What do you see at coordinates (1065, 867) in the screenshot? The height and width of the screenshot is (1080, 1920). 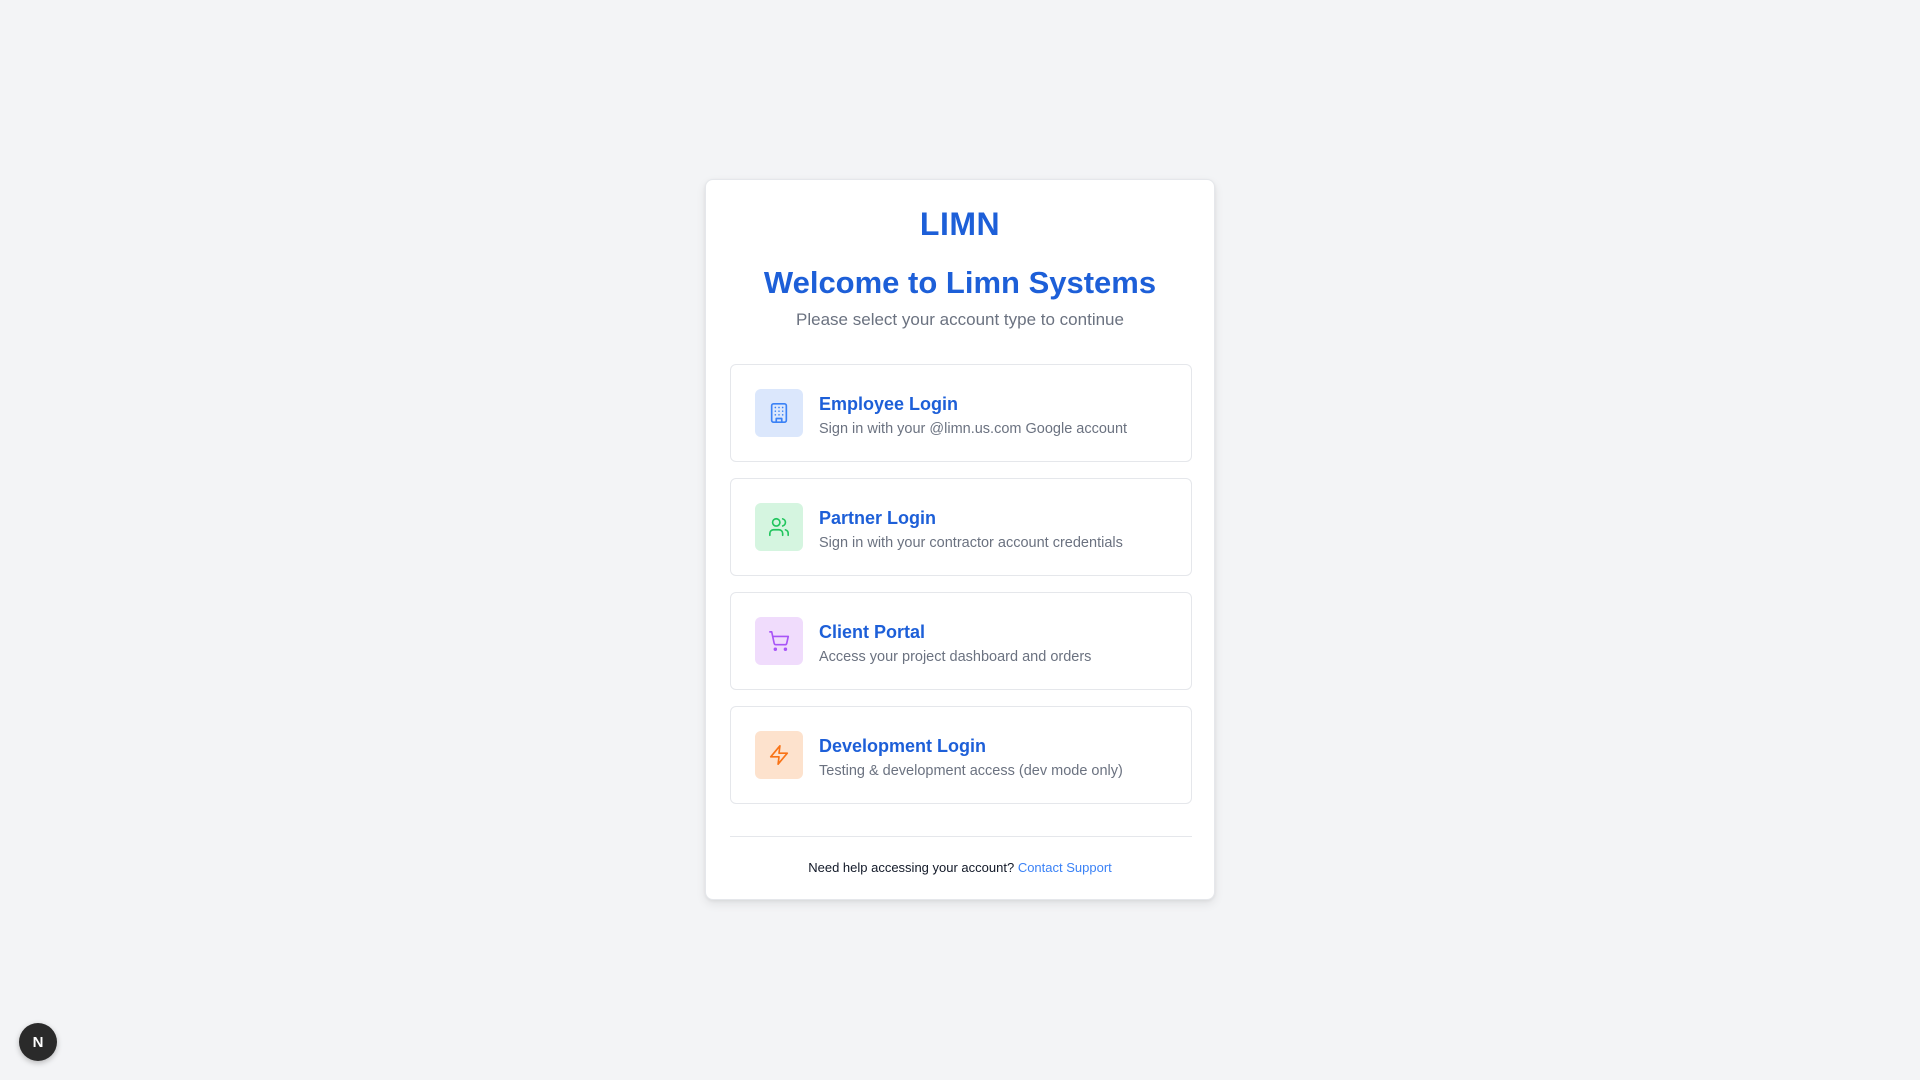 I see `contact-support-link: Contact Support` at bounding box center [1065, 867].